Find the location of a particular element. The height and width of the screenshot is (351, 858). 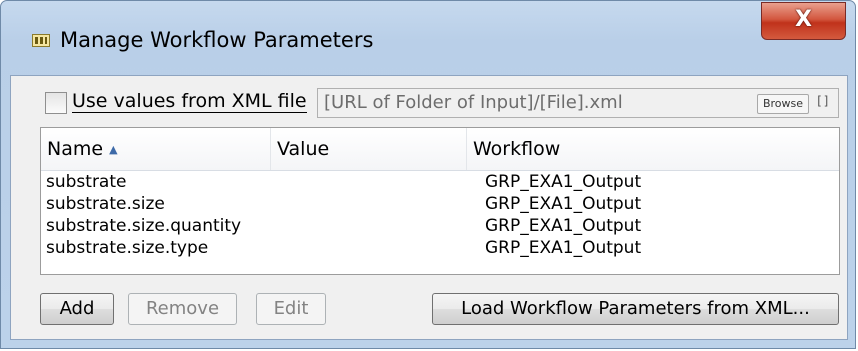

table-row: substrate GRP_EXA1_Output is located at coordinates (440, 182).